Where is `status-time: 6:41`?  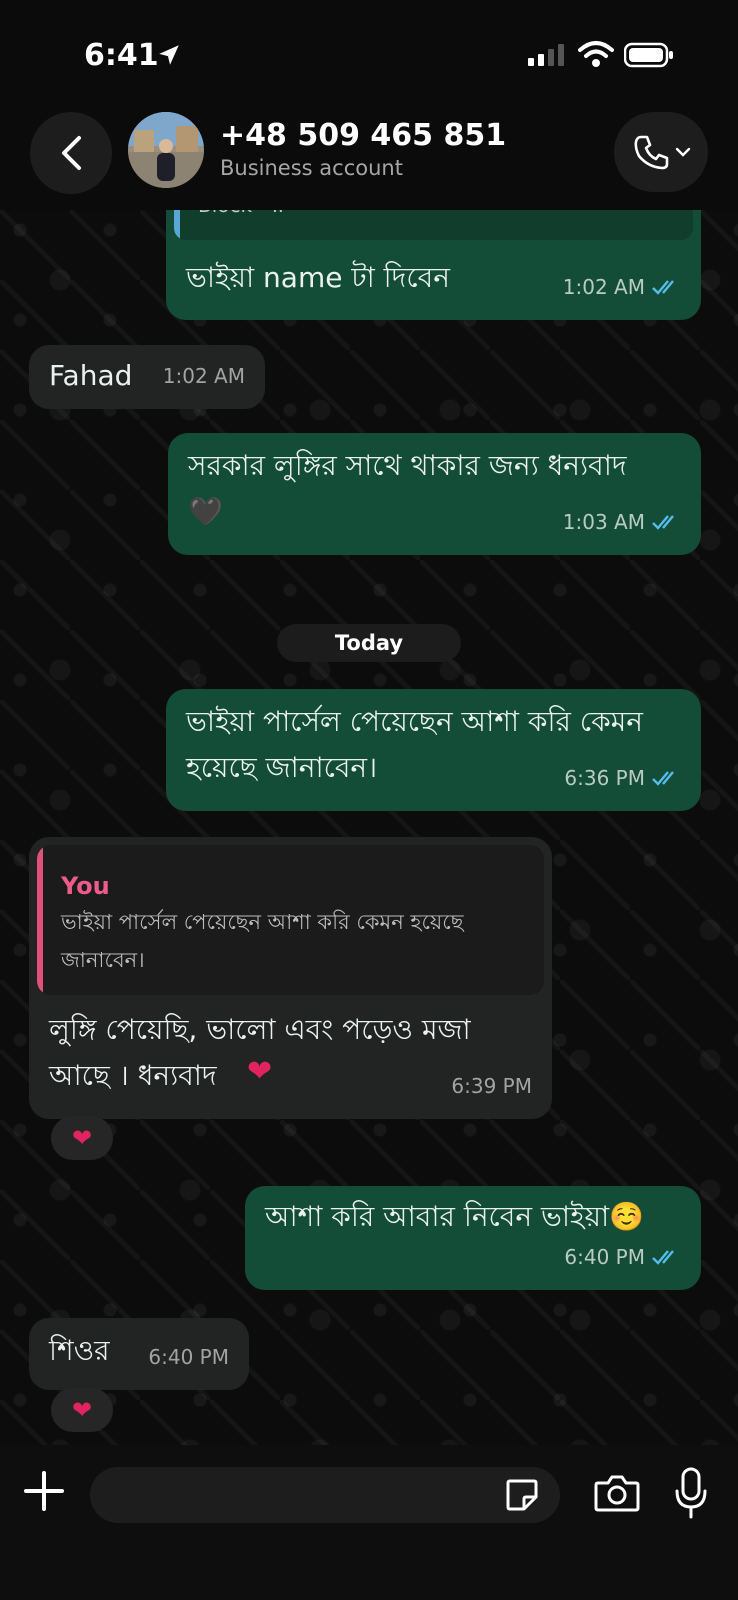
status-time: 6:41 is located at coordinates (121, 55).